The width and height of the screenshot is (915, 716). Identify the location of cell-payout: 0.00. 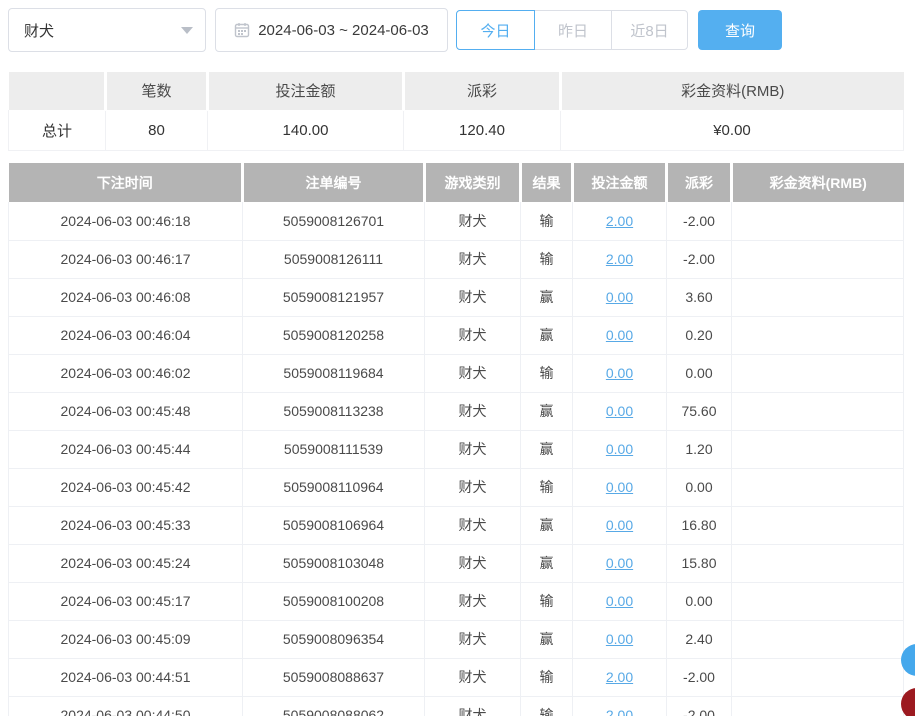
(699, 373).